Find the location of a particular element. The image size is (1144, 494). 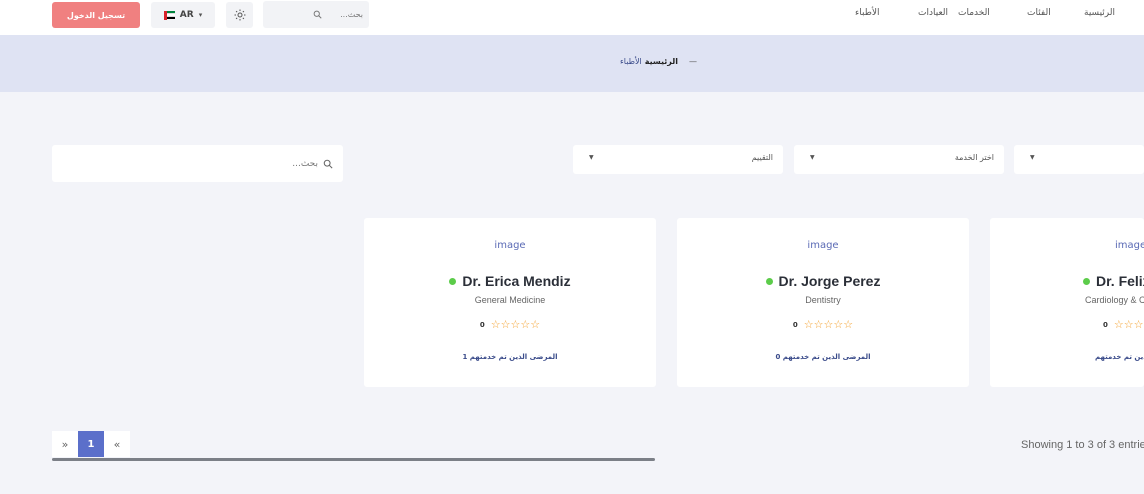

star-rating-icon: ☆☆☆ is located at coordinates (1128, 324).